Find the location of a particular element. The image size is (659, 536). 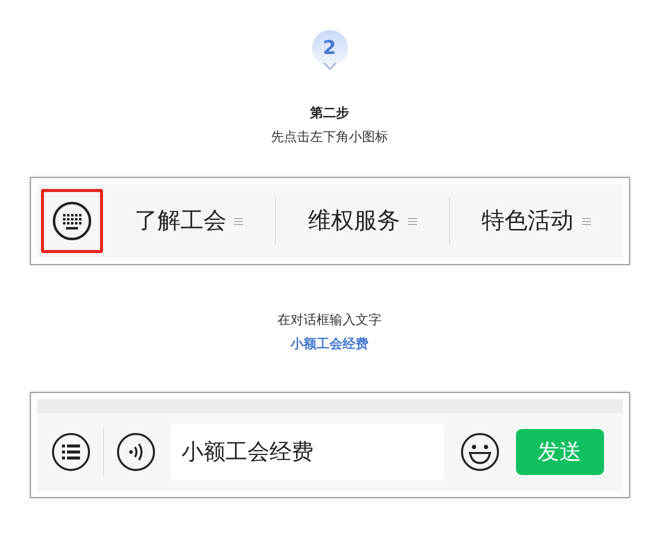

keyboard-icon is located at coordinates (72, 221).